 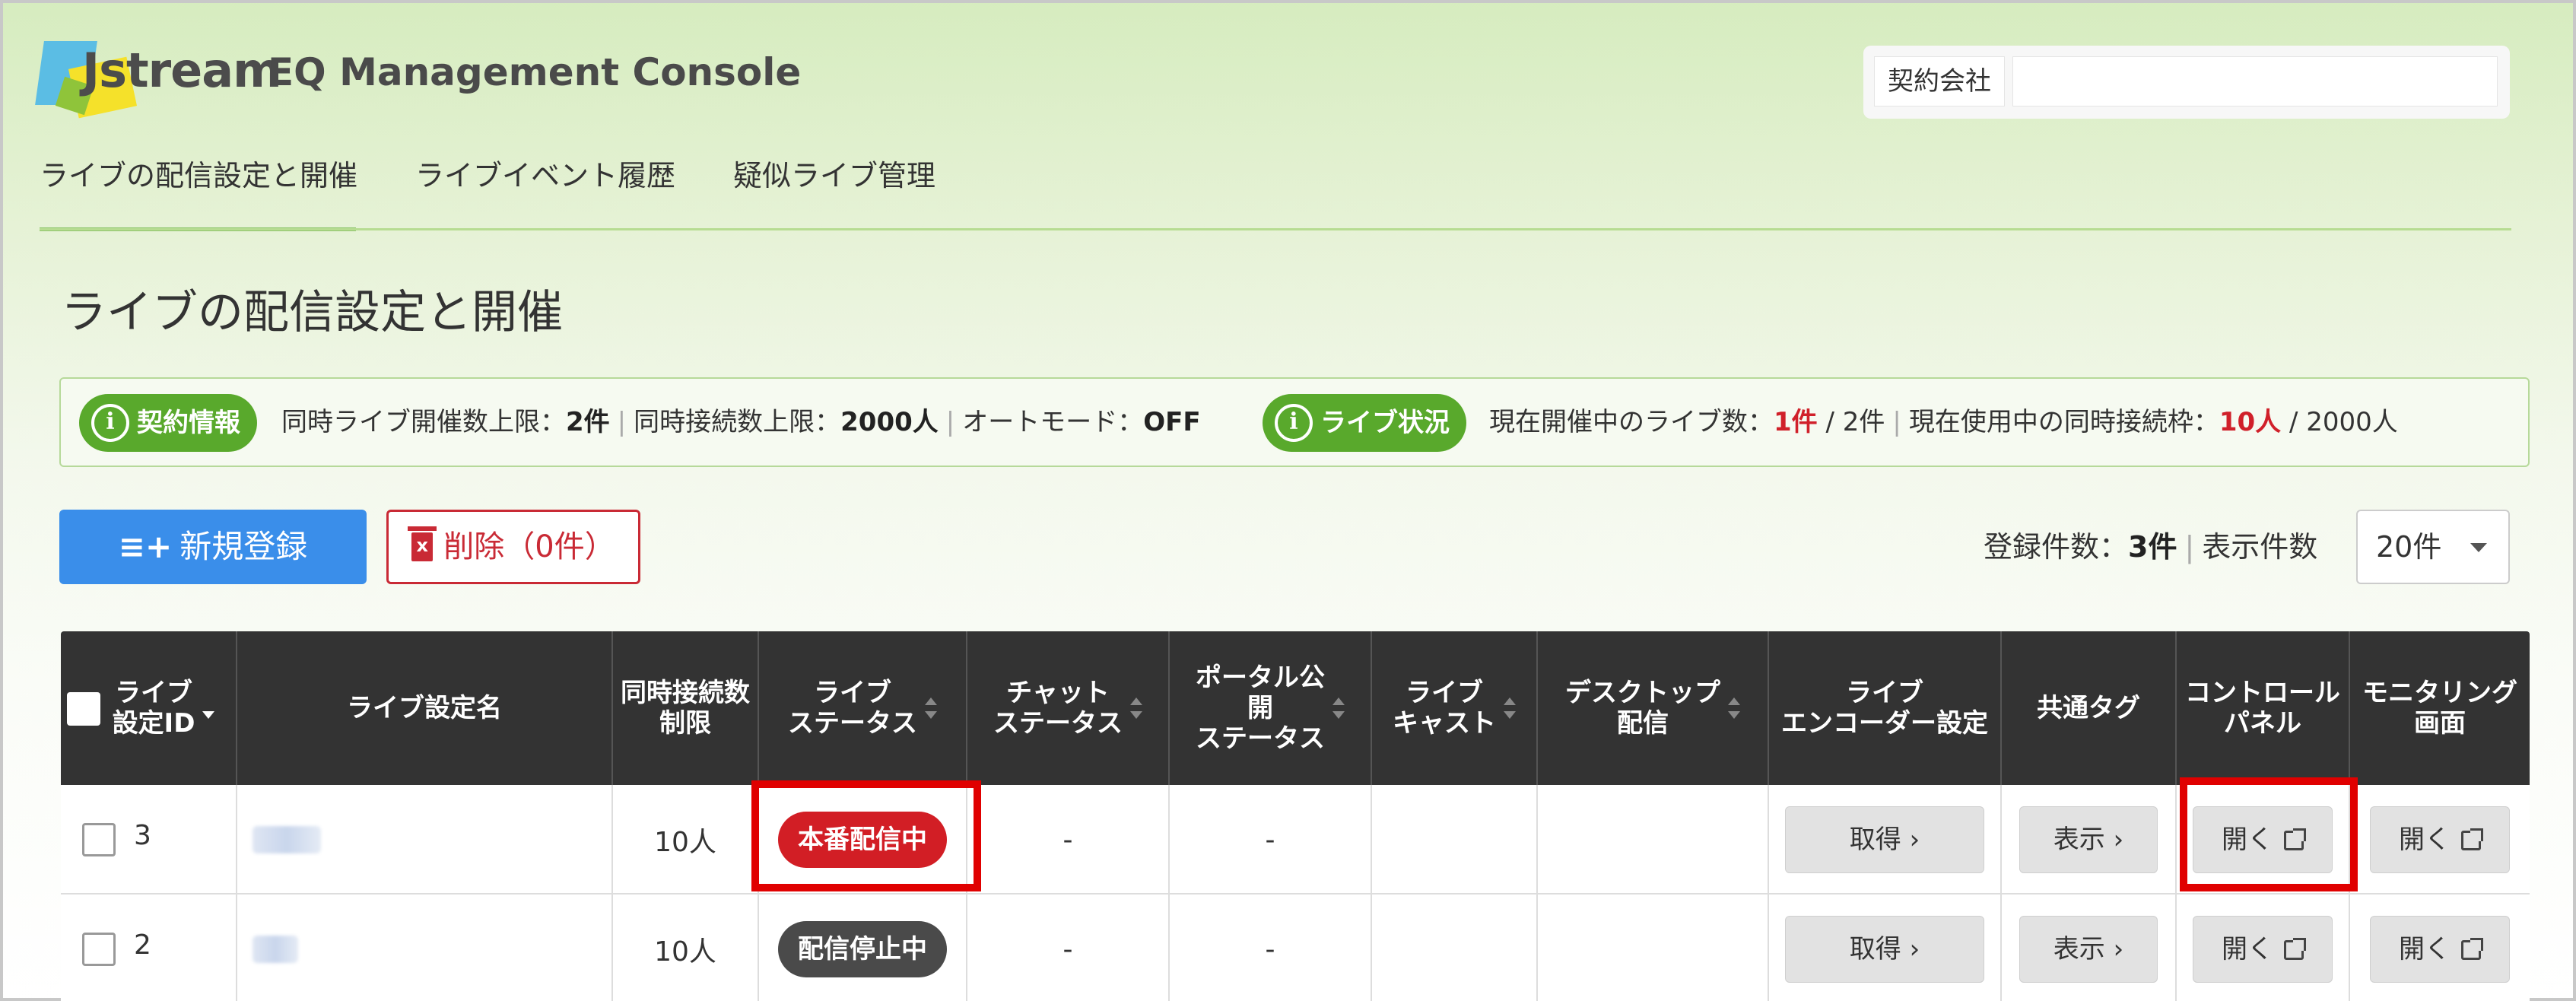 What do you see at coordinates (145, 546) in the screenshot?
I see `list-add-icon: ≡+` at bounding box center [145, 546].